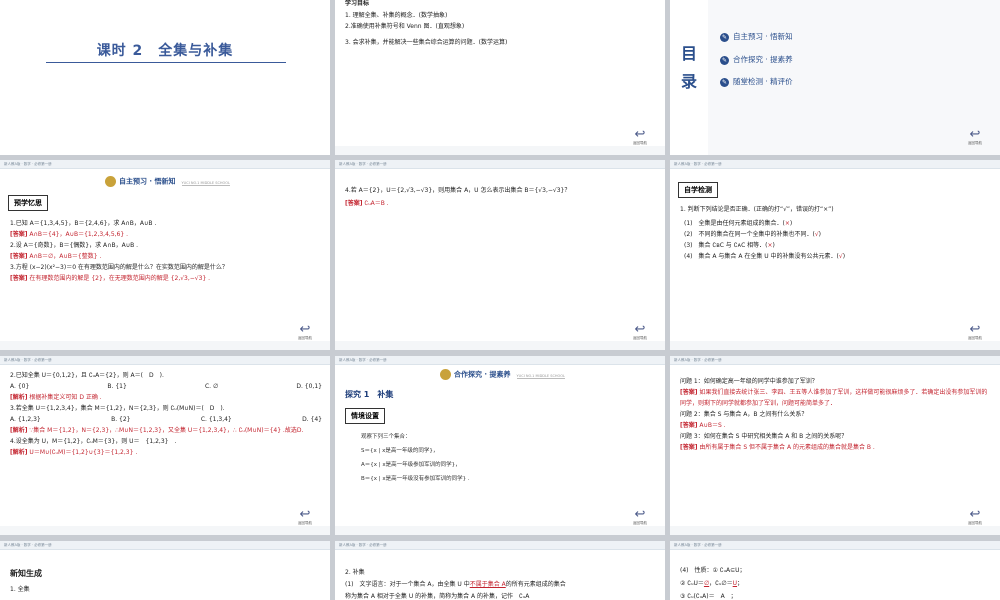 The image size is (1000, 600). Describe the element at coordinates (120, 278) in the screenshot. I see `answer-text: 在有理数范围内的解是 {2}，在无理数范围内的解是 {2,√3,−√3} .` at that location.